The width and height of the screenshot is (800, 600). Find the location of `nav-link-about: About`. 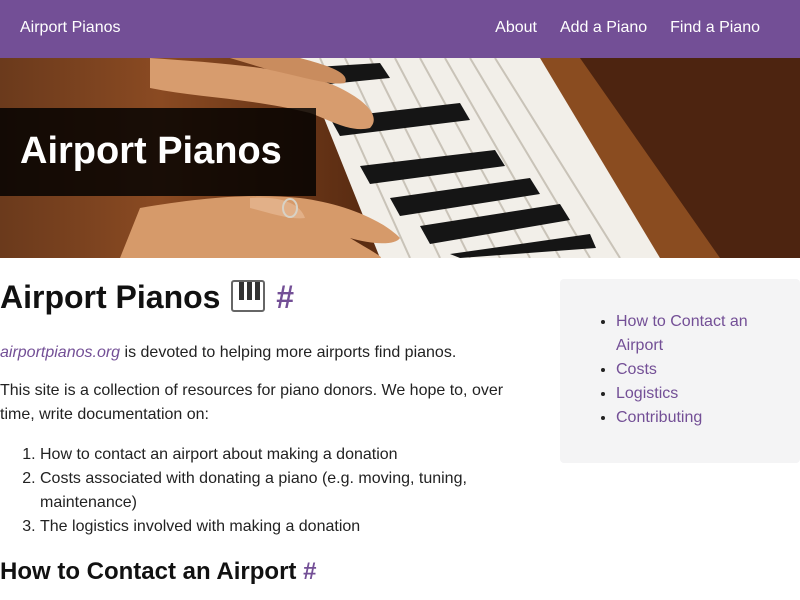

nav-link-about: About is located at coordinates (516, 28).